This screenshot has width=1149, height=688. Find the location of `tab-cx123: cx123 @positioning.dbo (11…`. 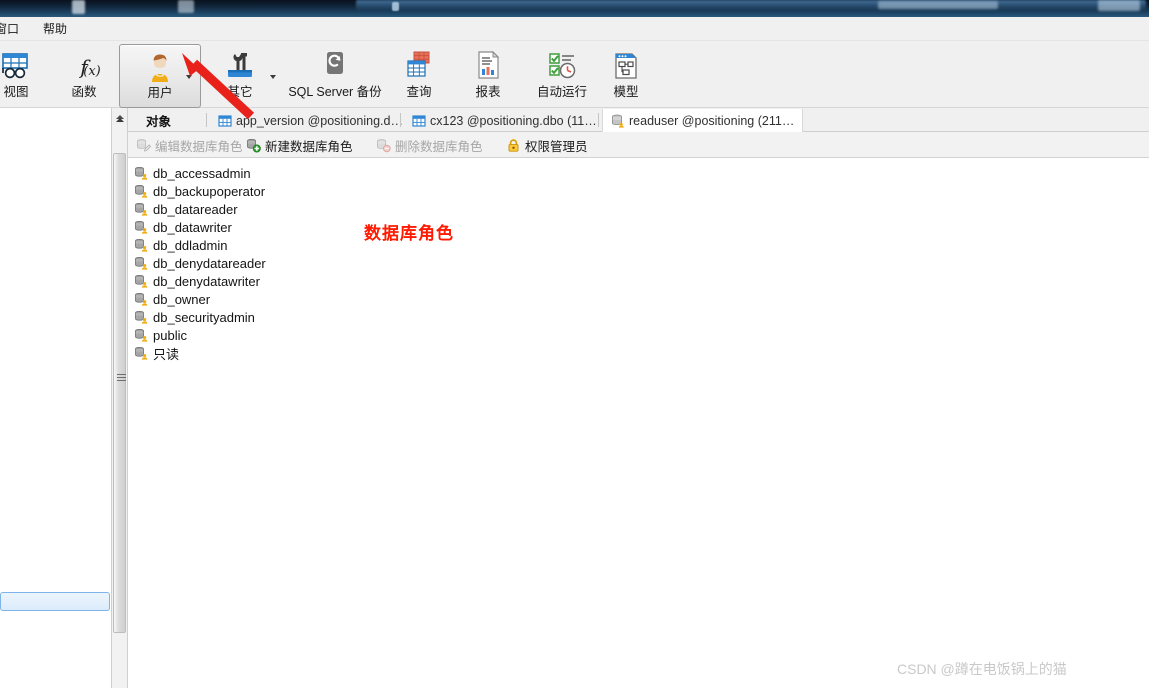

tab-cx123: cx123 @positioning.dbo (11… is located at coordinates (504, 120).